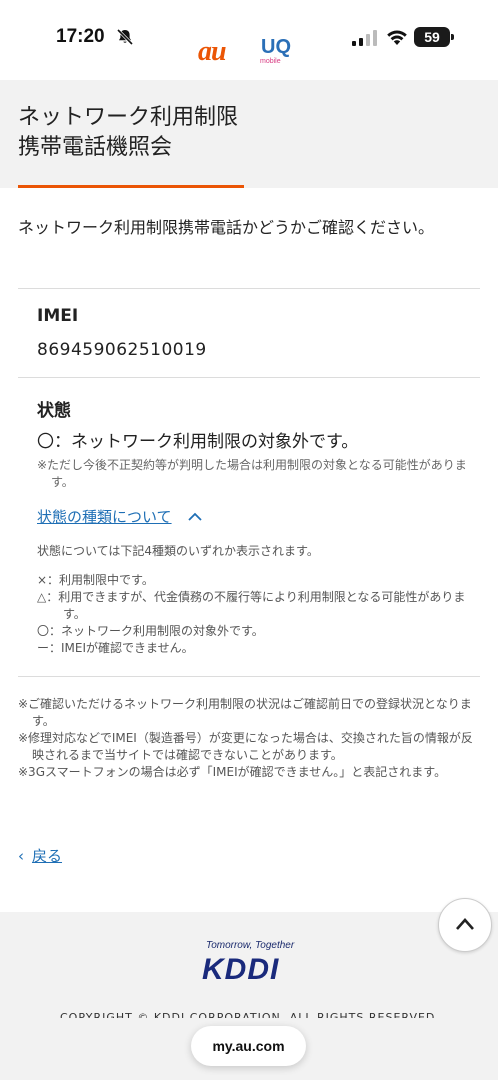  I want to click on wifi-icon, so click(397, 37).